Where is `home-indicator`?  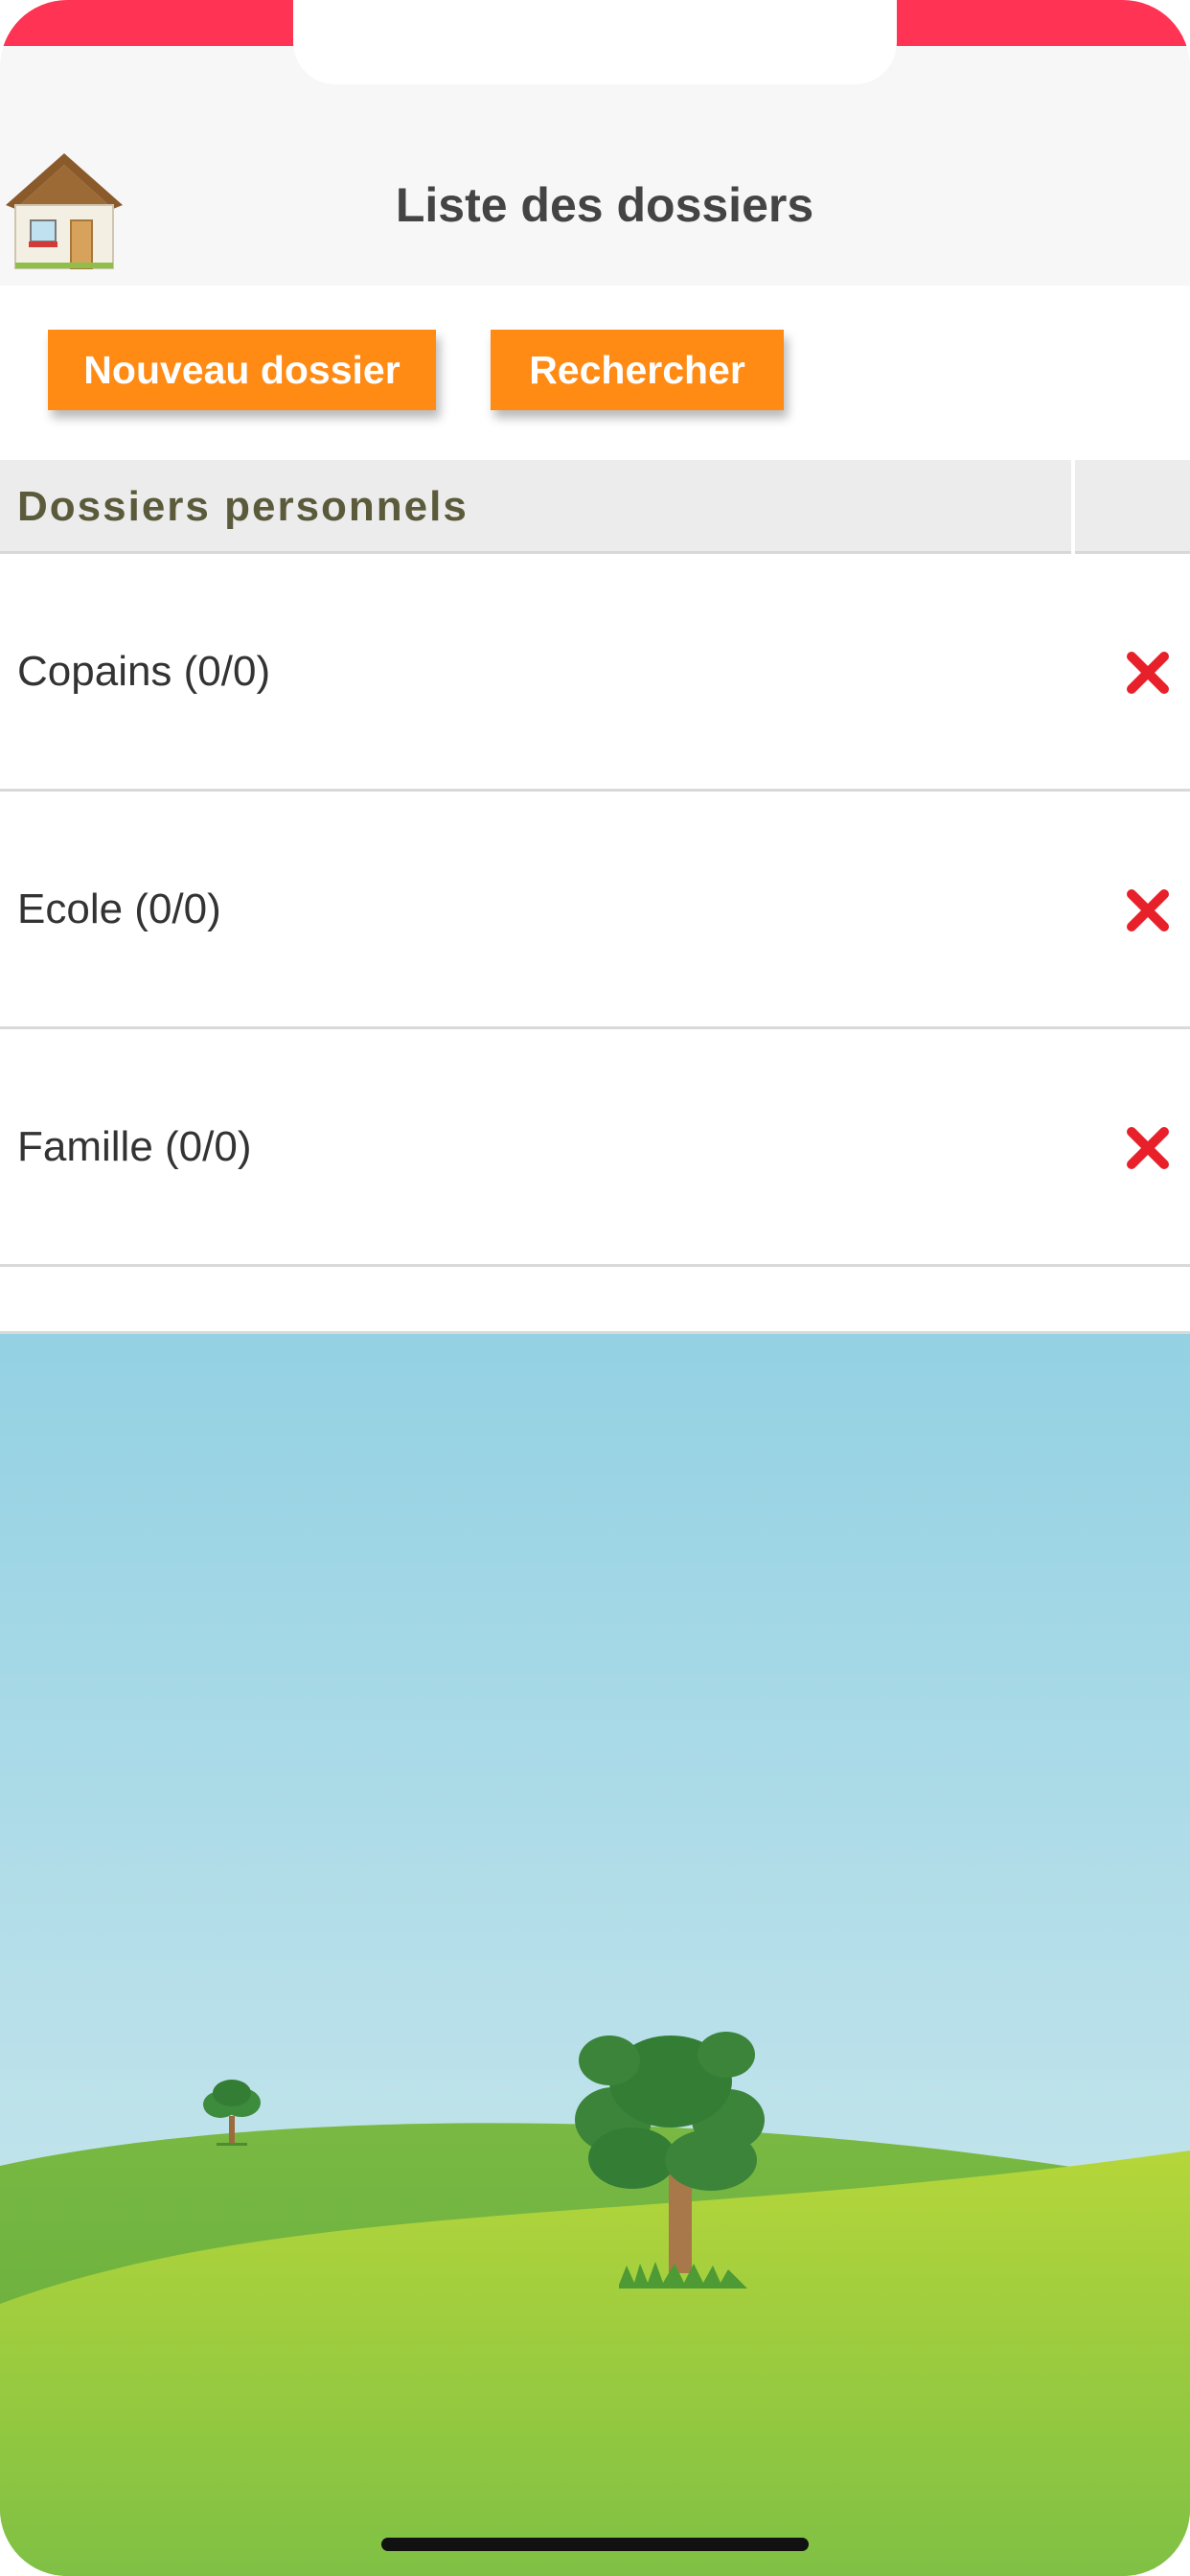 home-indicator is located at coordinates (595, 2544).